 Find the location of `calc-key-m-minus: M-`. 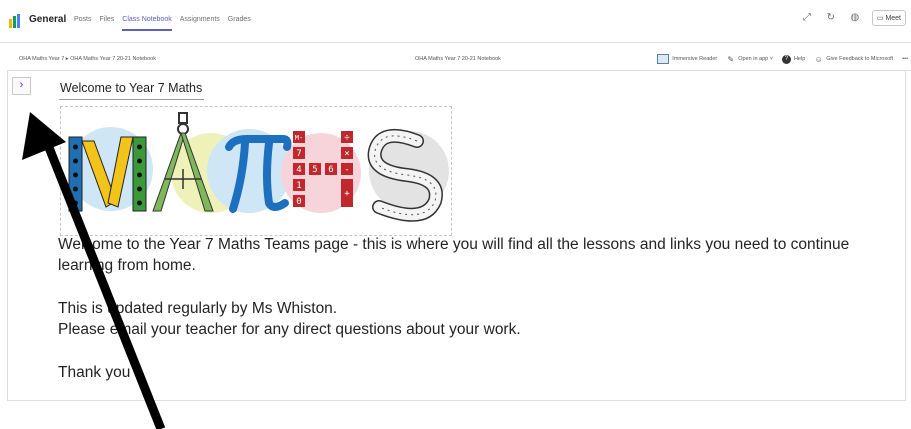

calc-key-m-minus: M- is located at coordinates (299, 138).